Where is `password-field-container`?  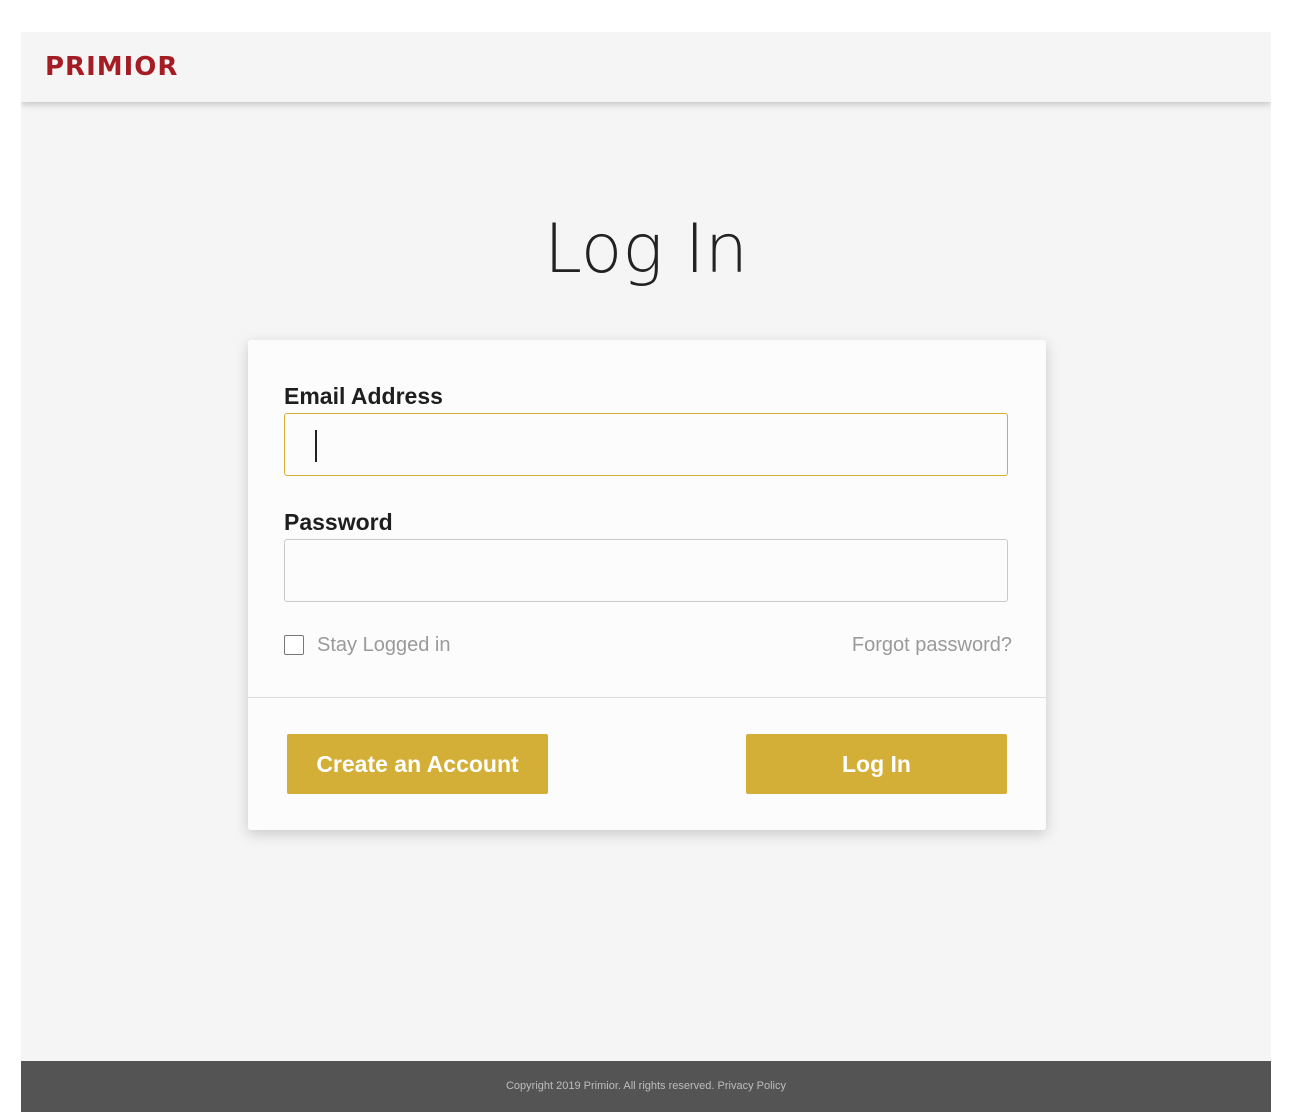 password-field-container is located at coordinates (646, 570).